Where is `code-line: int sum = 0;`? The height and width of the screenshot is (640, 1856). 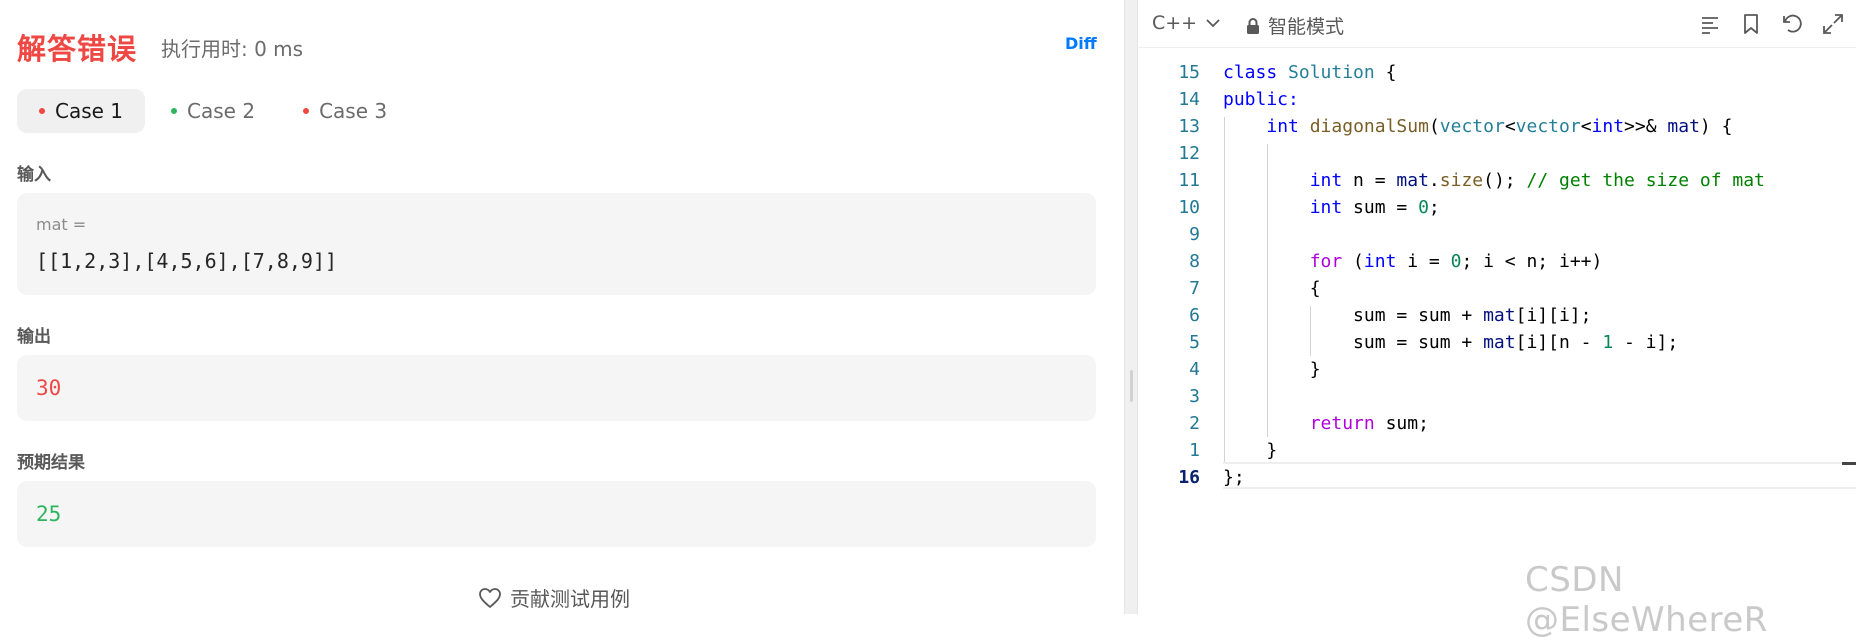 code-line: int sum = 0; is located at coordinates (1331, 207).